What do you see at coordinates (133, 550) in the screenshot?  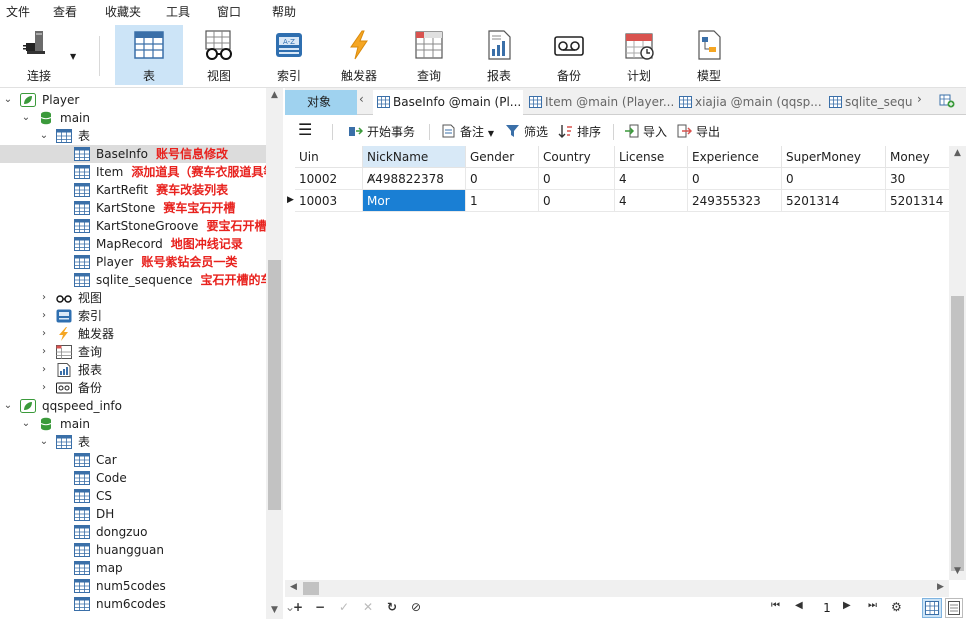 I see `tree-table-huangguan: huangguan` at bounding box center [133, 550].